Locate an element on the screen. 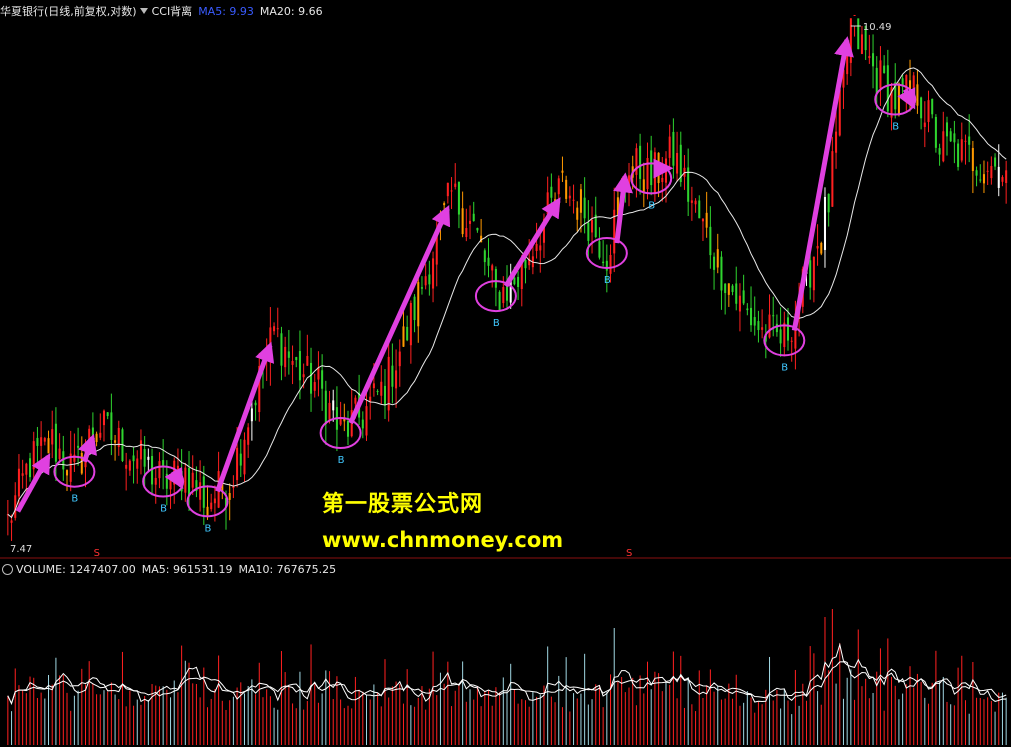  sell-marker: S is located at coordinates (629, 553).